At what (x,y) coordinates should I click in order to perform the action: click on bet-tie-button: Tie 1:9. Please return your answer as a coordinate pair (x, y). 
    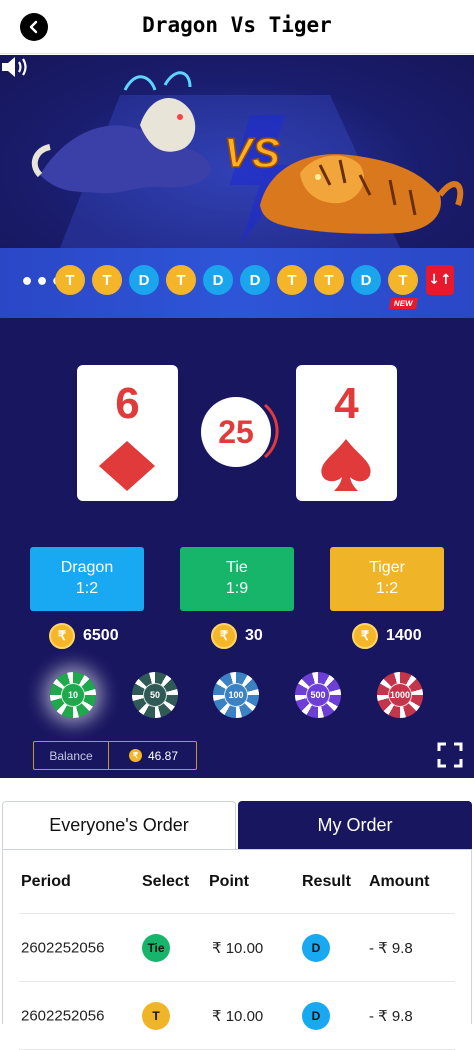
    Looking at the image, I should click on (237, 579).